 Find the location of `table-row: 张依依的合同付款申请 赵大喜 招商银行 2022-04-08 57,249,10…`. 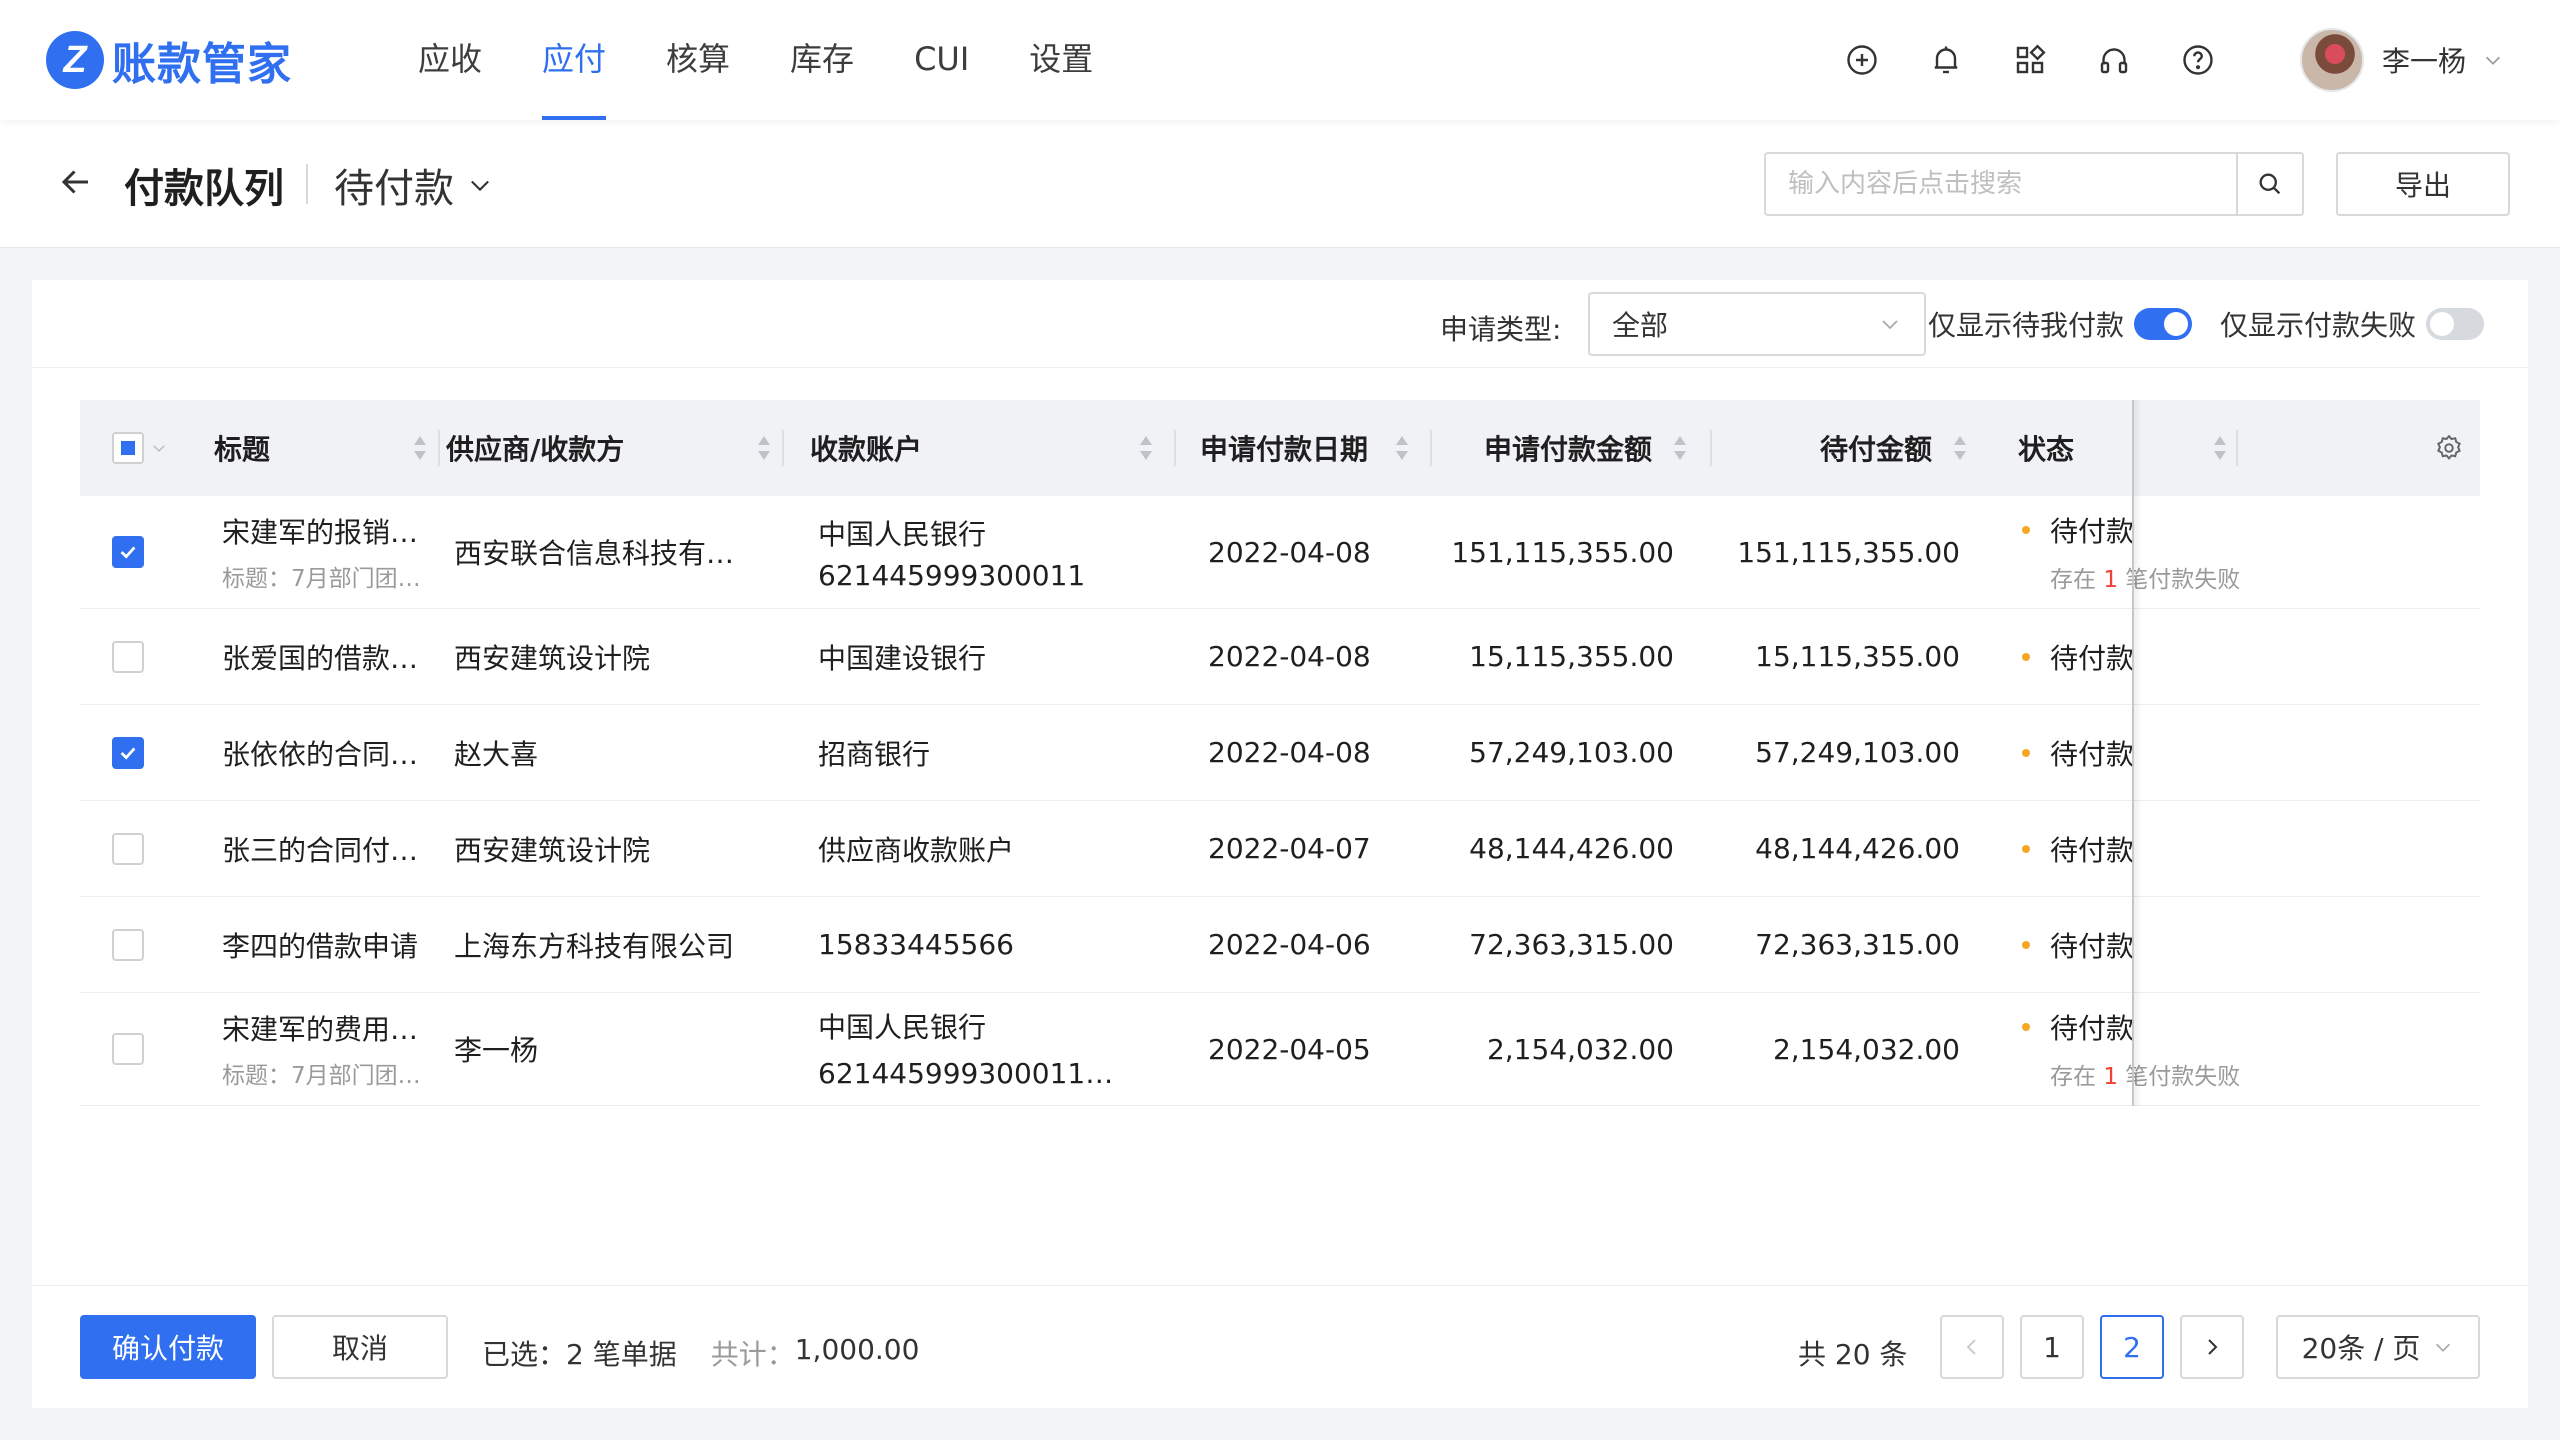

table-row: 张依依的合同付款申请 赵大喜 招商银行 2022-04-08 57,249,10… is located at coordinates (1280, 753).